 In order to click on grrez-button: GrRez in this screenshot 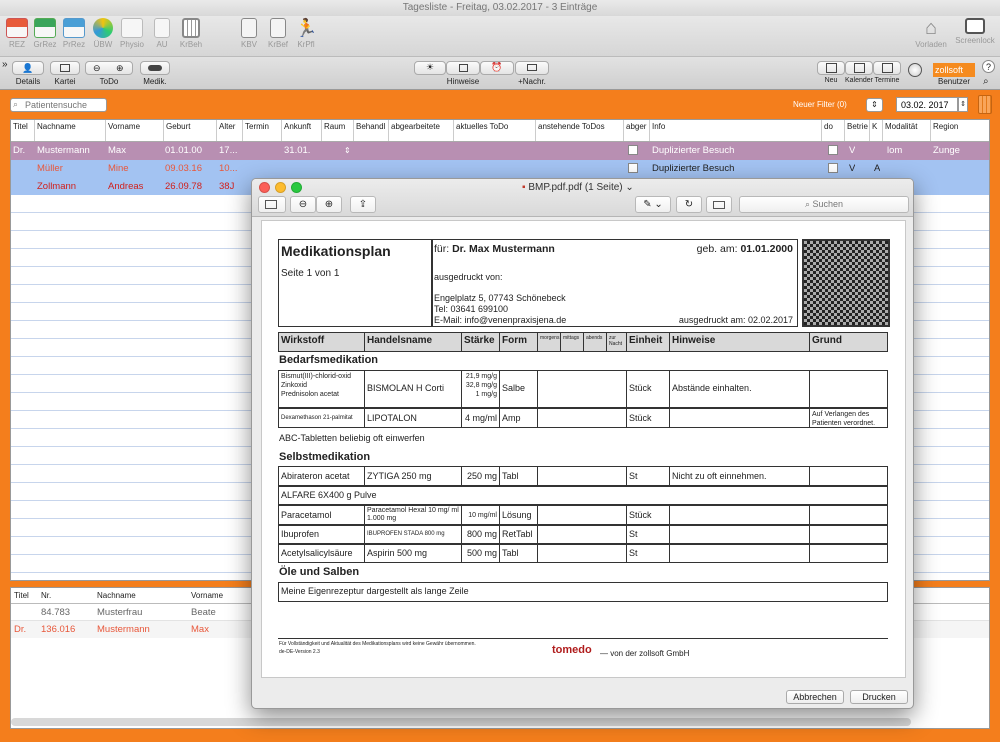, I will do `click(45, 33)`.